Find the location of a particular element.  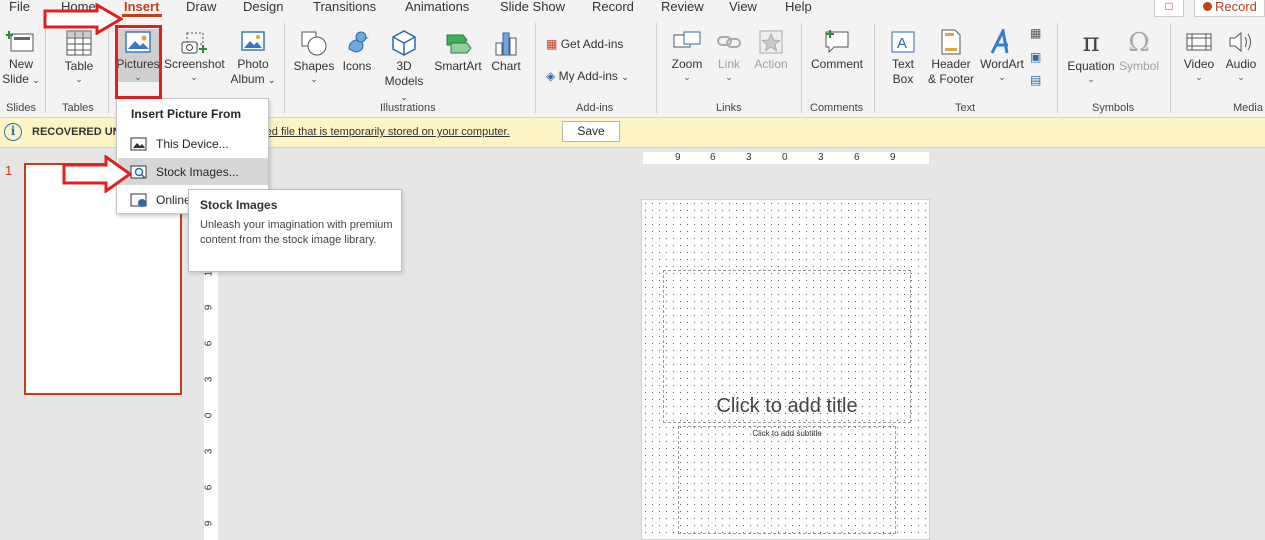

my-addins-label: My Add-ins is located at coordinates (588, 76).